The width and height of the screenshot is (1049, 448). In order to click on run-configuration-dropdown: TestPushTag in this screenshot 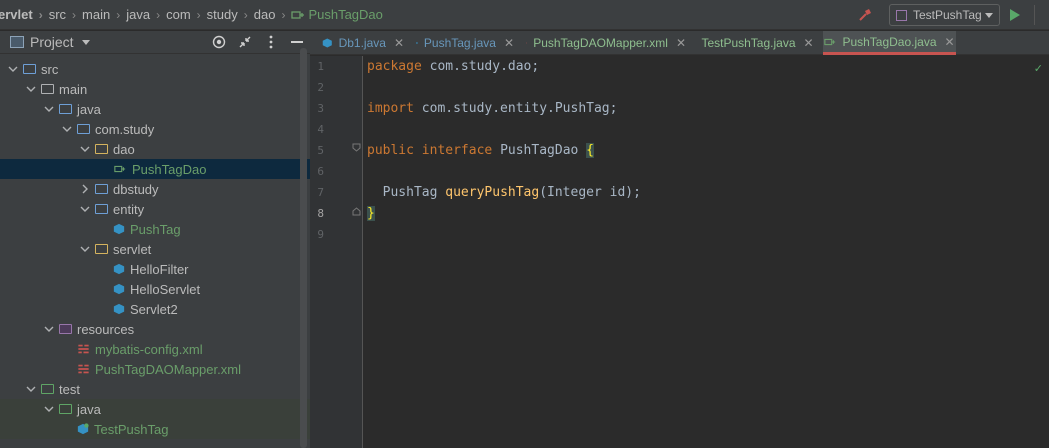, I will do `click(944, 15)`.